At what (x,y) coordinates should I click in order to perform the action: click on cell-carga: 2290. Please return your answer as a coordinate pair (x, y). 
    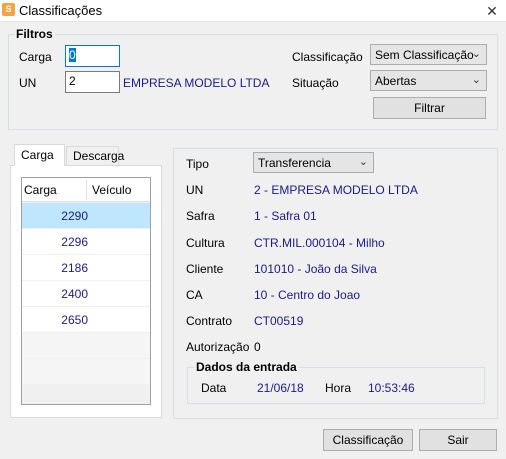
    Looking at the image, I should click on (74, 216).